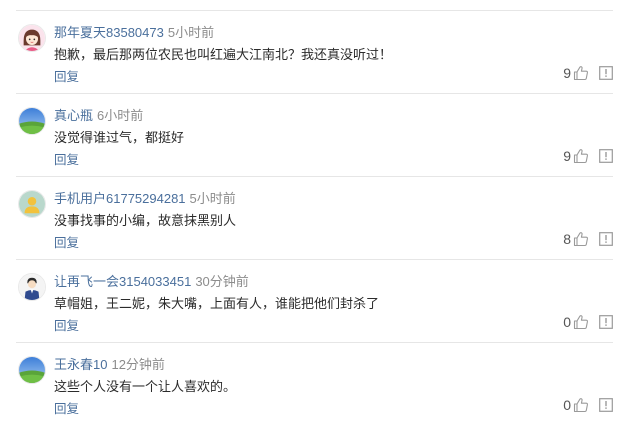 The image size is (637, 431). I want to click on username: 让再飞一会3154033451, so click(122, 281).